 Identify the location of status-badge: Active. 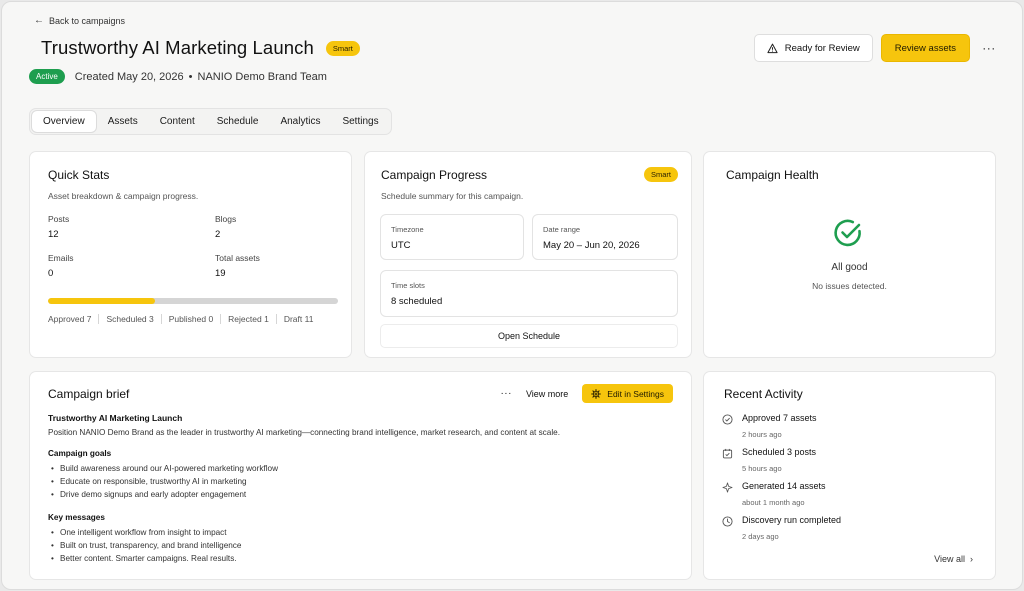
(47, 76).